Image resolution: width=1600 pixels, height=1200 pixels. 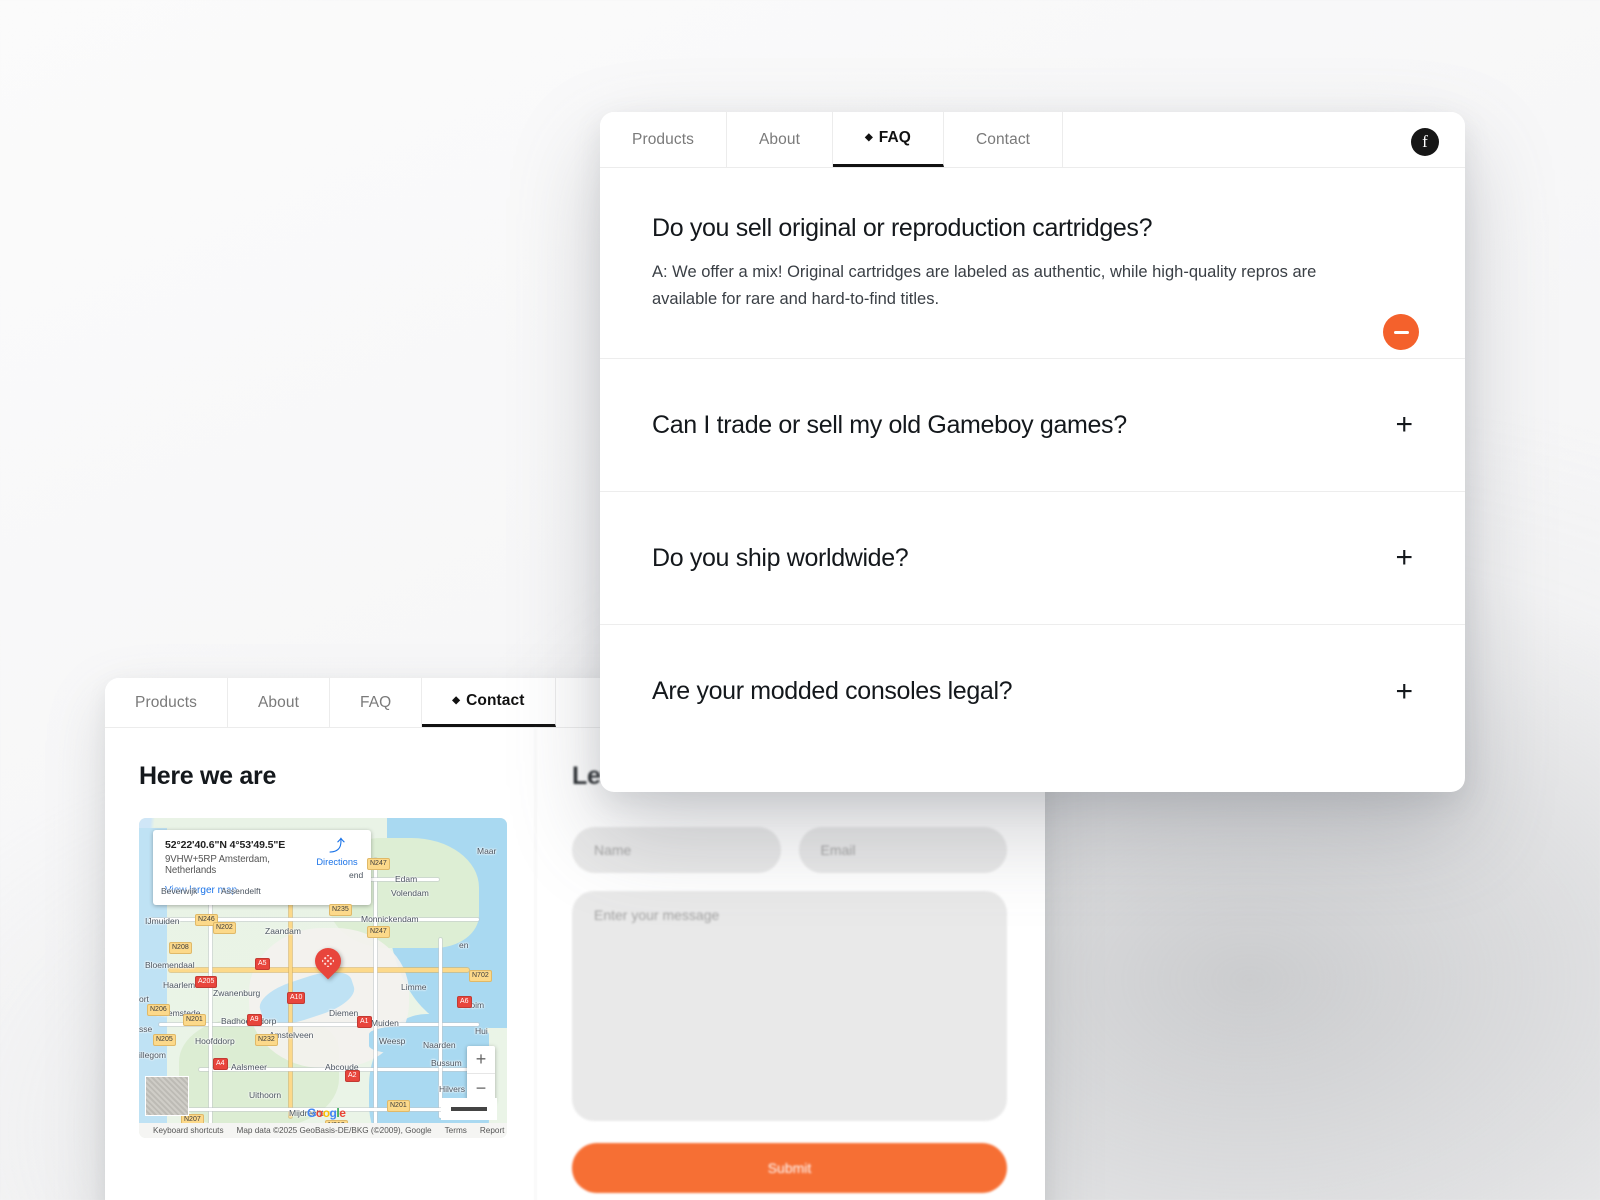 What do you see at coordinates (406, 879) in the screenshot?
I see `map-place-label: Edam` at bounding box center [406, 879].